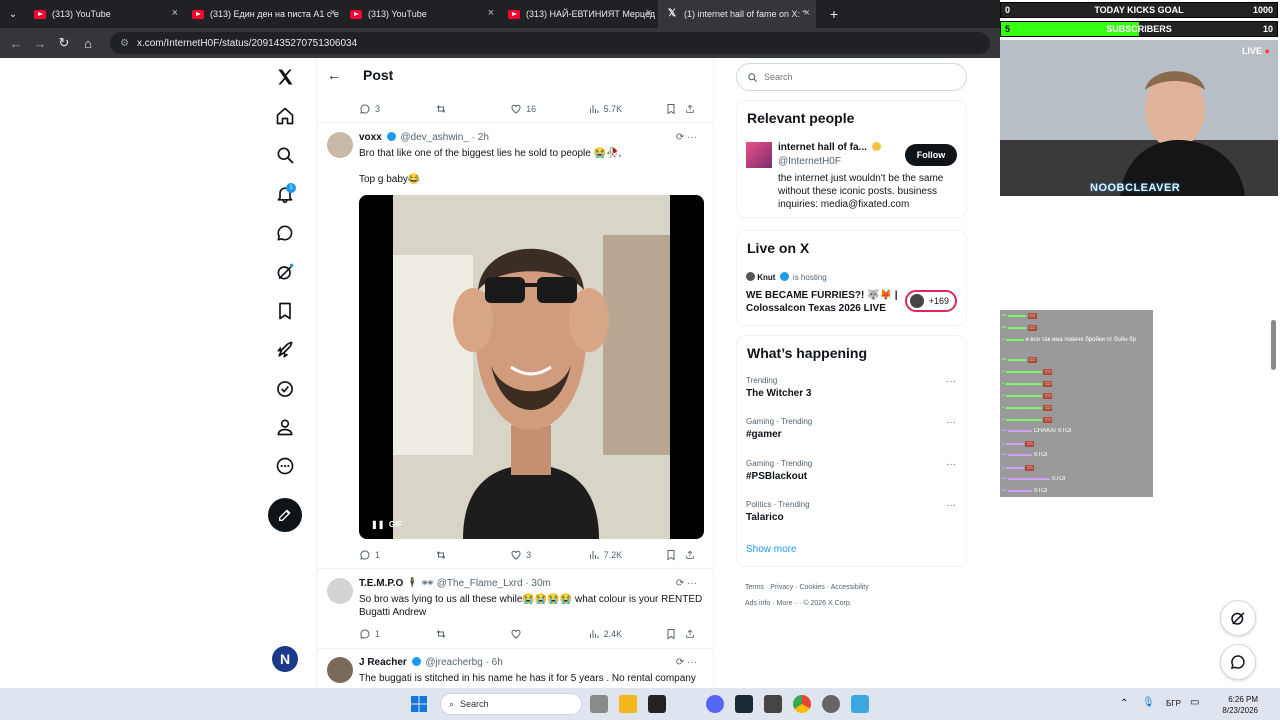 This screenshot has height=720, width=1280. I want to click on post-time: · 6h, so click(494, 662).